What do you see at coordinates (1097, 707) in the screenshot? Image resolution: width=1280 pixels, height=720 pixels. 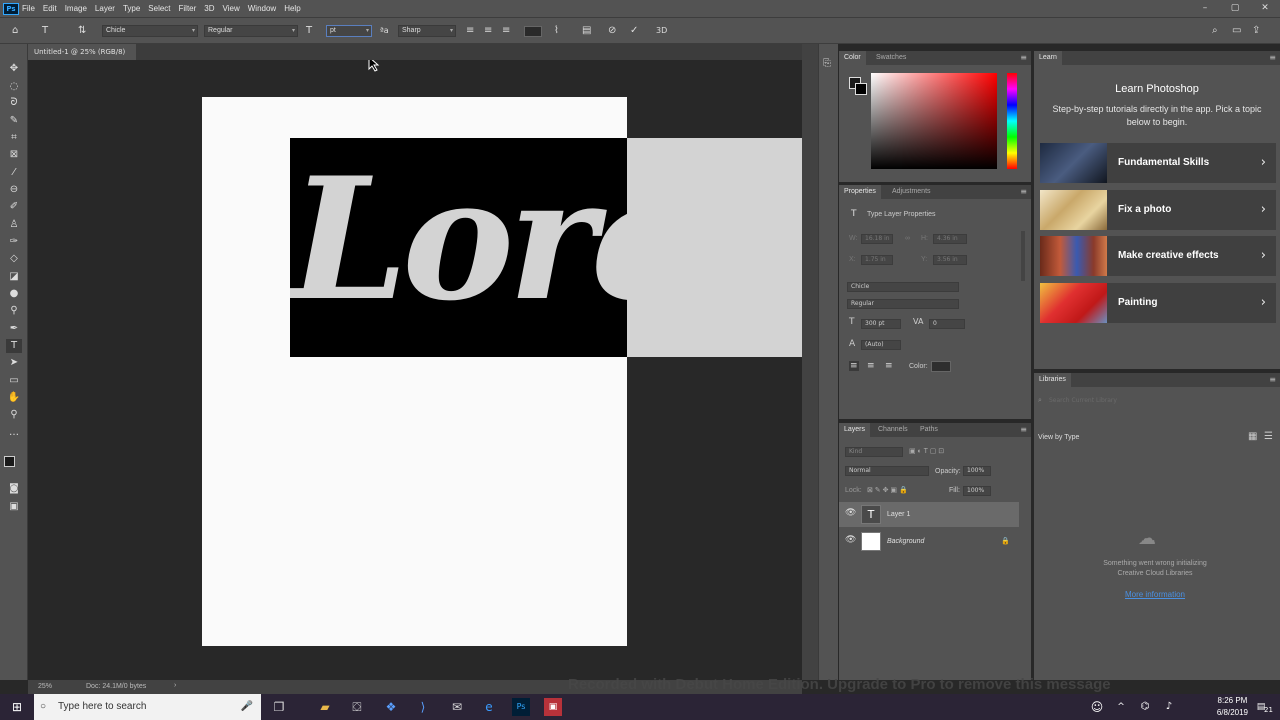 I see `people-icon: ☺` at bounding box center [1097, 707].